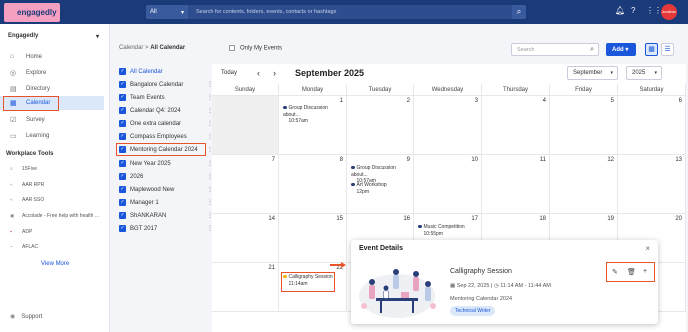 The height and width of the screenshot is (332, 688). What do you see at coordinates (229, 73) in the screenshot?
I see `today-button: Today` at bounding box center [229, 73].